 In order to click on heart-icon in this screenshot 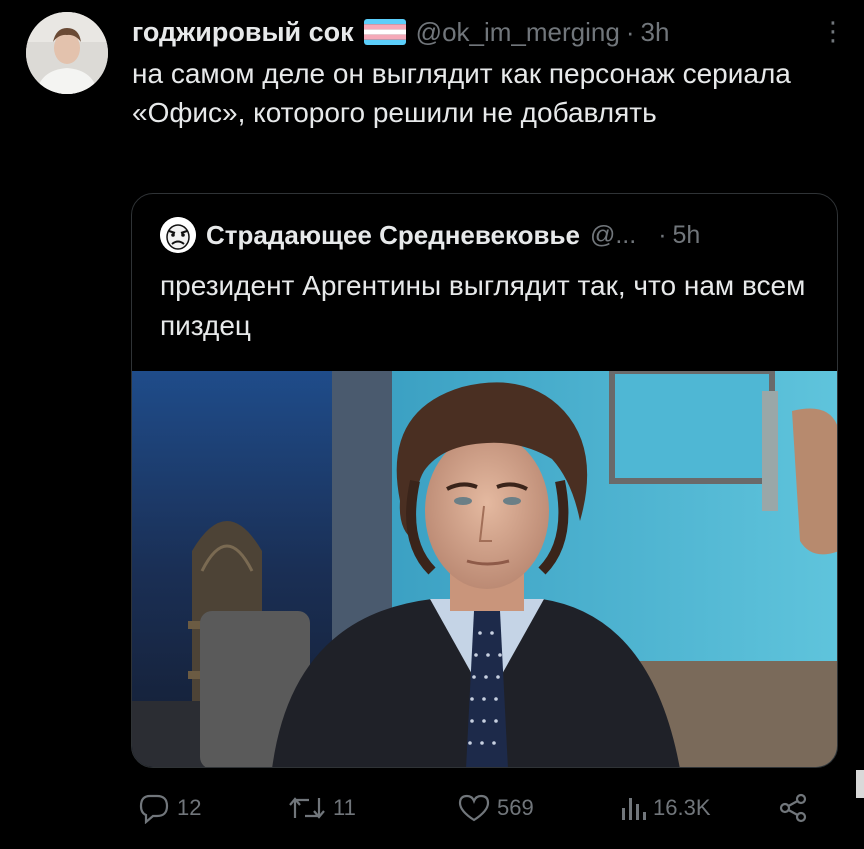, I will do `click(474, 808)`.